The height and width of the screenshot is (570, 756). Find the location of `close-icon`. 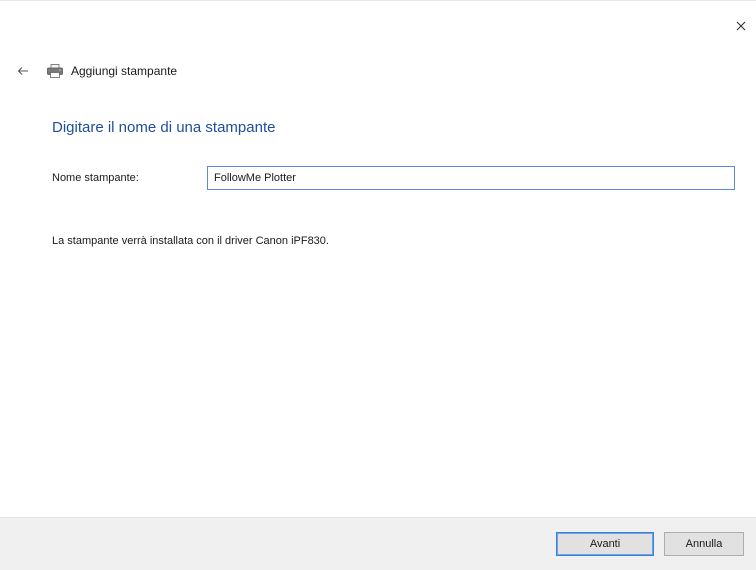

close-icon is located at coordinates (741, 26).